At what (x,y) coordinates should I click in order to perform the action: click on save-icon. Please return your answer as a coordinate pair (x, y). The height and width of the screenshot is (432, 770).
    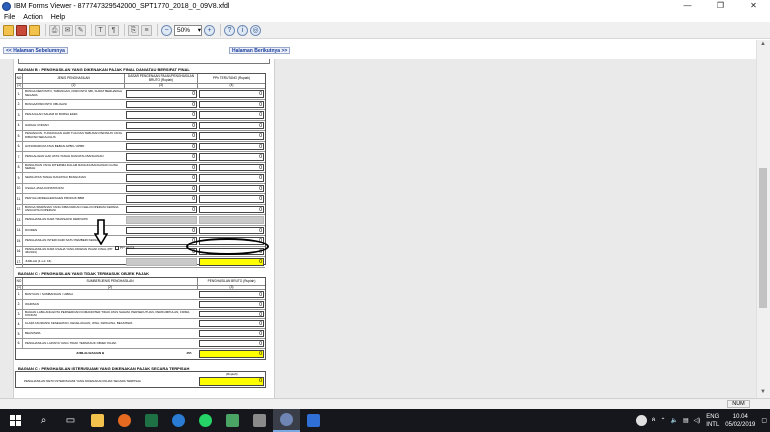
    Looking at the image, I should click on (21, 30).